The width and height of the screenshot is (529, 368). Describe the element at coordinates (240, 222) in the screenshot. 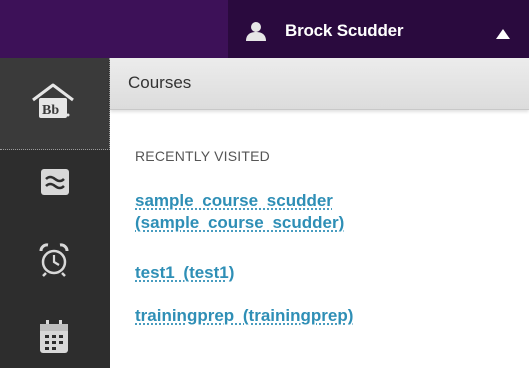

I see `course-link-line: (sample course scudder)` at that location.